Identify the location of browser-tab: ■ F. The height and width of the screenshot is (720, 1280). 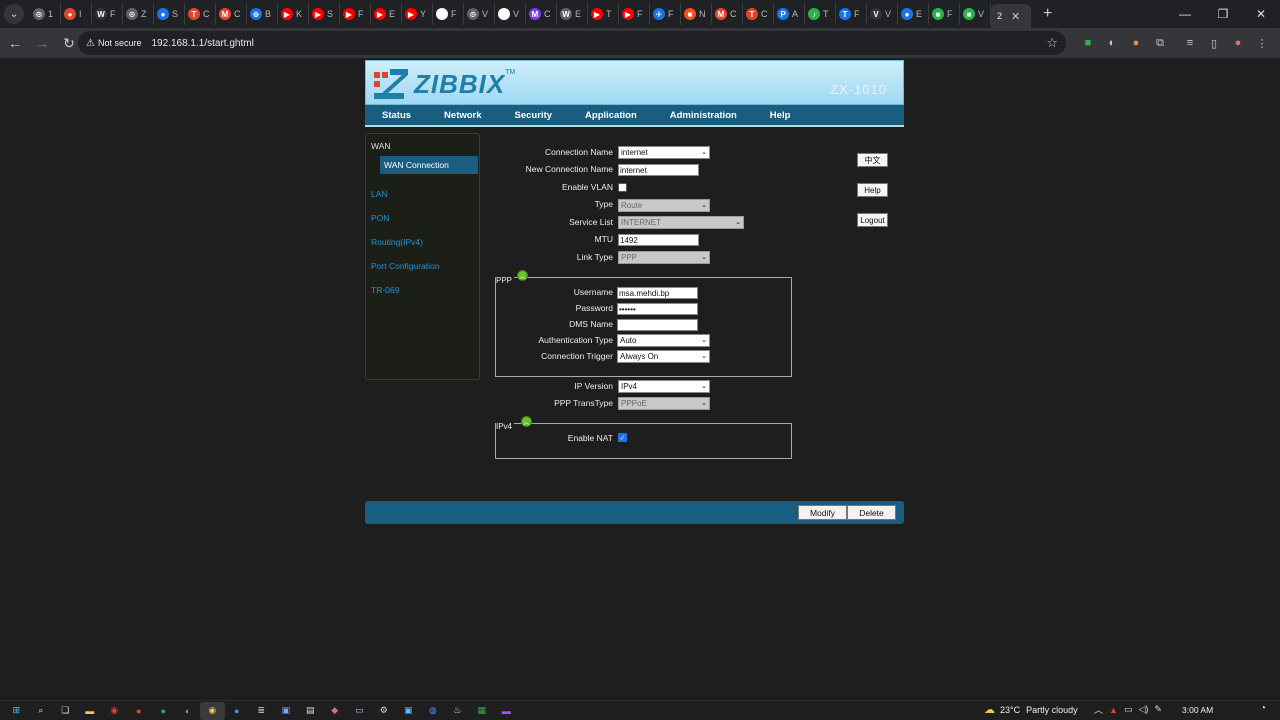
(944, 14).